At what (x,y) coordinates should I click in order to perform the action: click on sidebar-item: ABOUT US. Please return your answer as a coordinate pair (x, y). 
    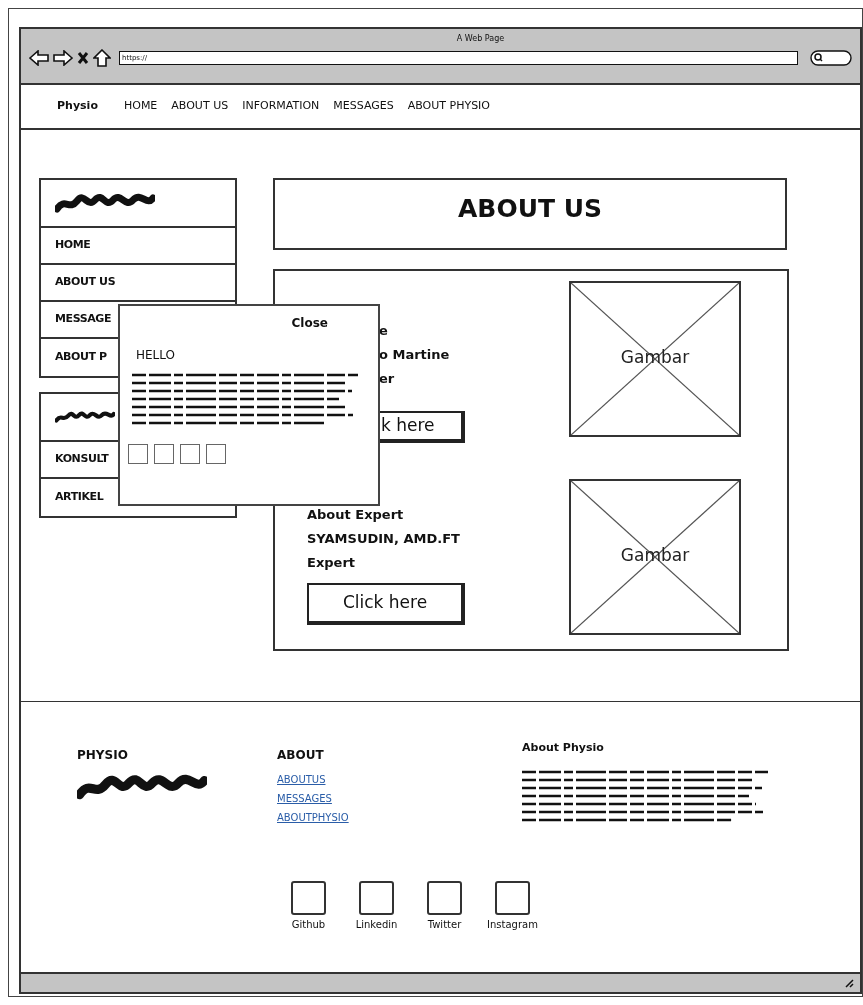
    Looking at the image, I should click on (138, 283).